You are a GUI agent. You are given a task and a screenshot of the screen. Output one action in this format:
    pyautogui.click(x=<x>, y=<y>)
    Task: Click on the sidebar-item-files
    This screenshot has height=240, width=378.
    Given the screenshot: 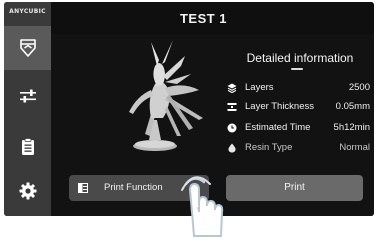 What is the action you would take?
    pyautogui.click(x=27, y=48)
    